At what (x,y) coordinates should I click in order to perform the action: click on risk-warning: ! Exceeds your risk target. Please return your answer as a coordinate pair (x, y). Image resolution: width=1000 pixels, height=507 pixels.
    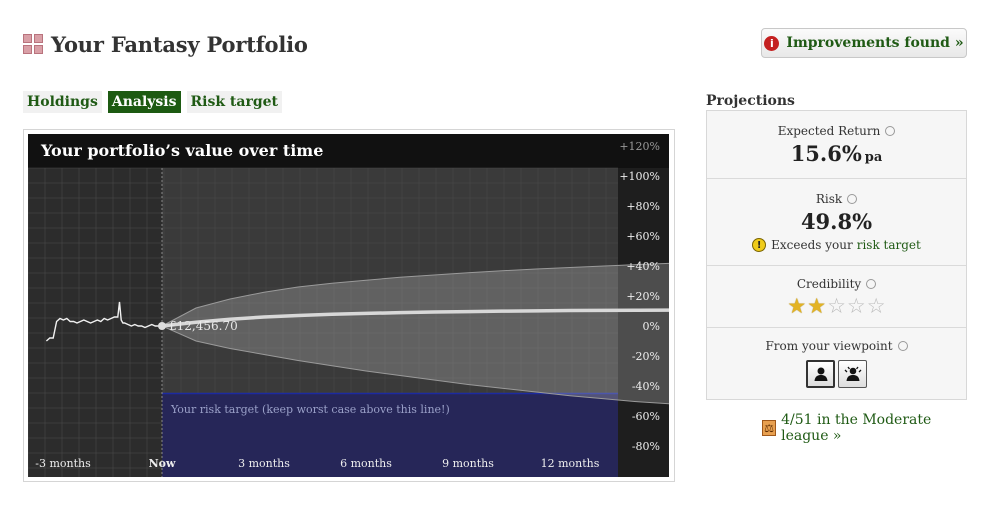
    Looking at the image, I should click on (836, 245).